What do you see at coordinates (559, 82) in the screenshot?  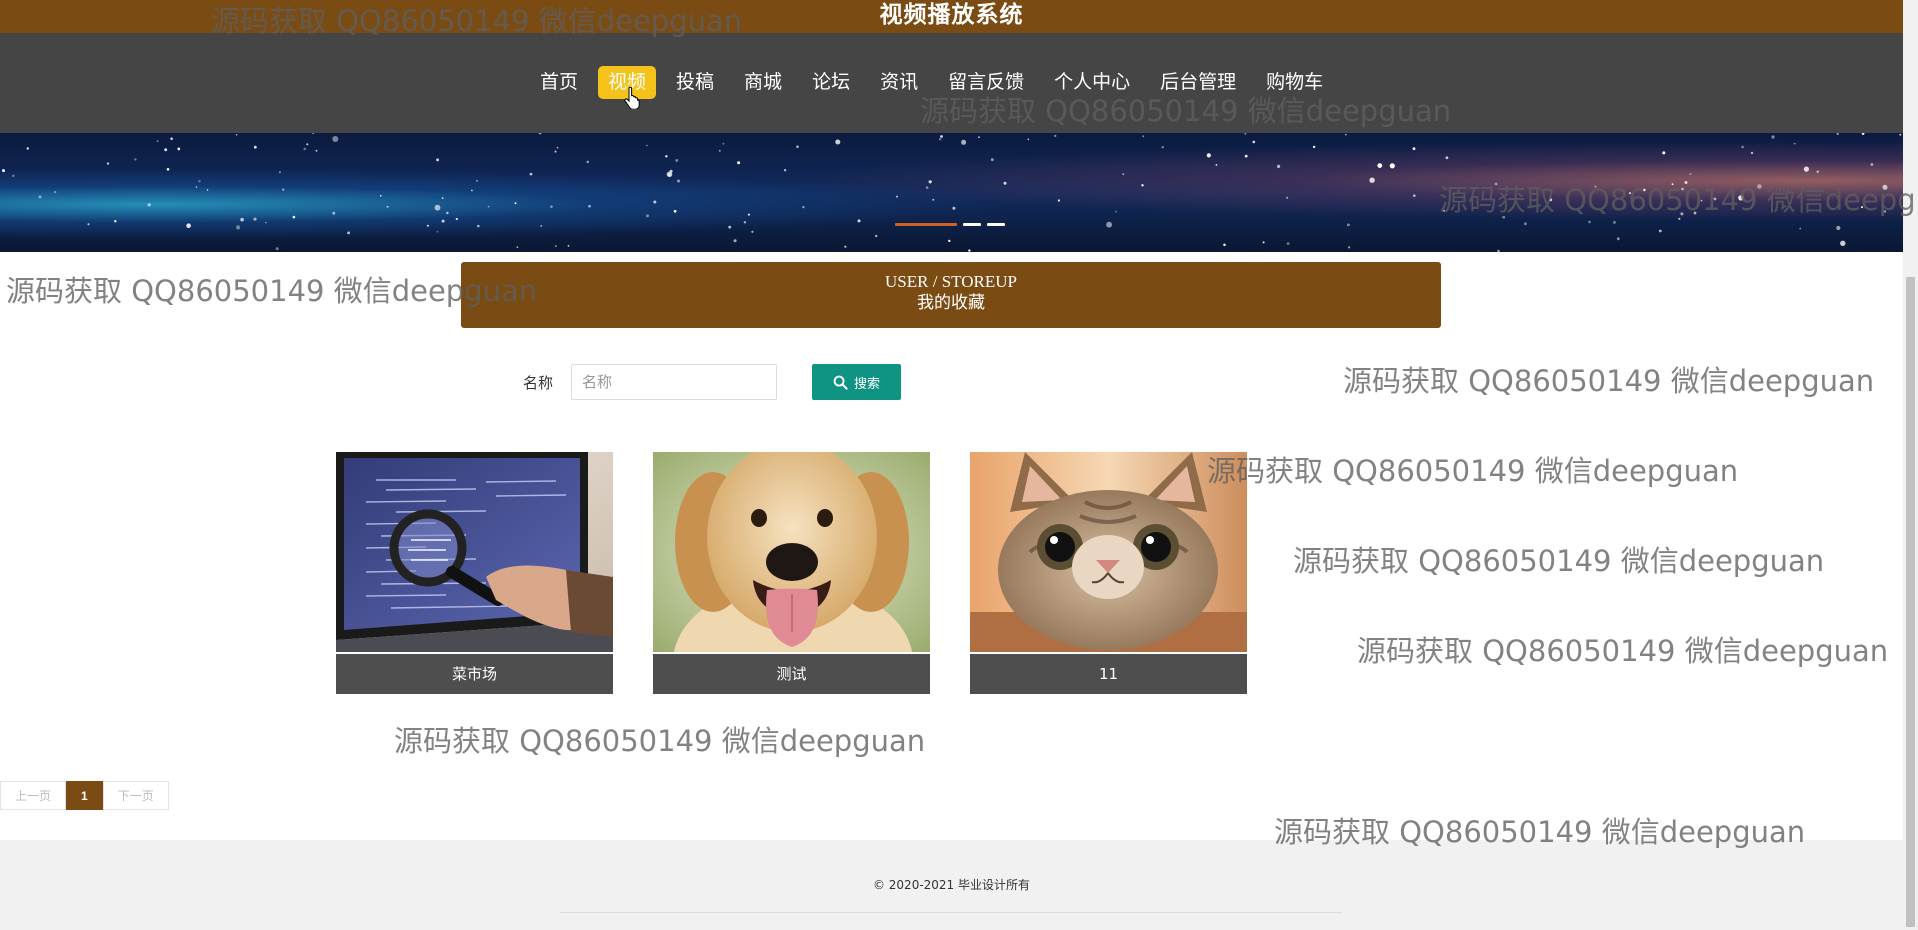 I see `nav-item-home: 首页` at bounding box center [559, 82].